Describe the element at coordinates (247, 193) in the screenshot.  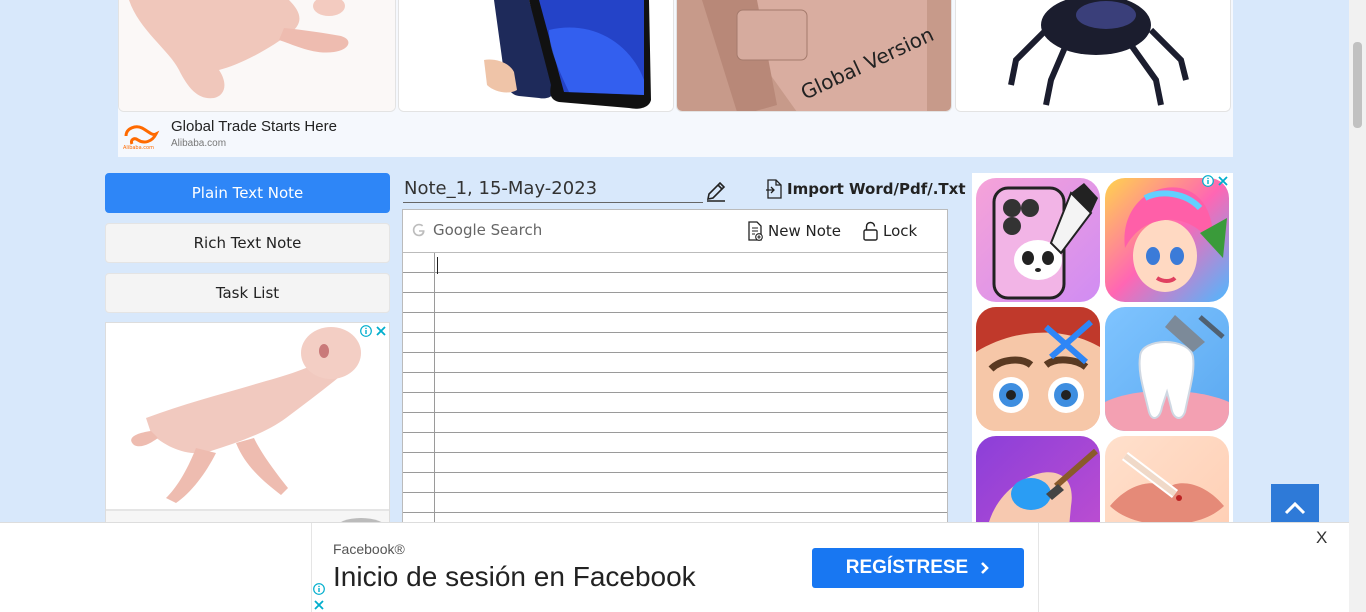
I see `plain-text-note-button: Plain Text Note` at that location.